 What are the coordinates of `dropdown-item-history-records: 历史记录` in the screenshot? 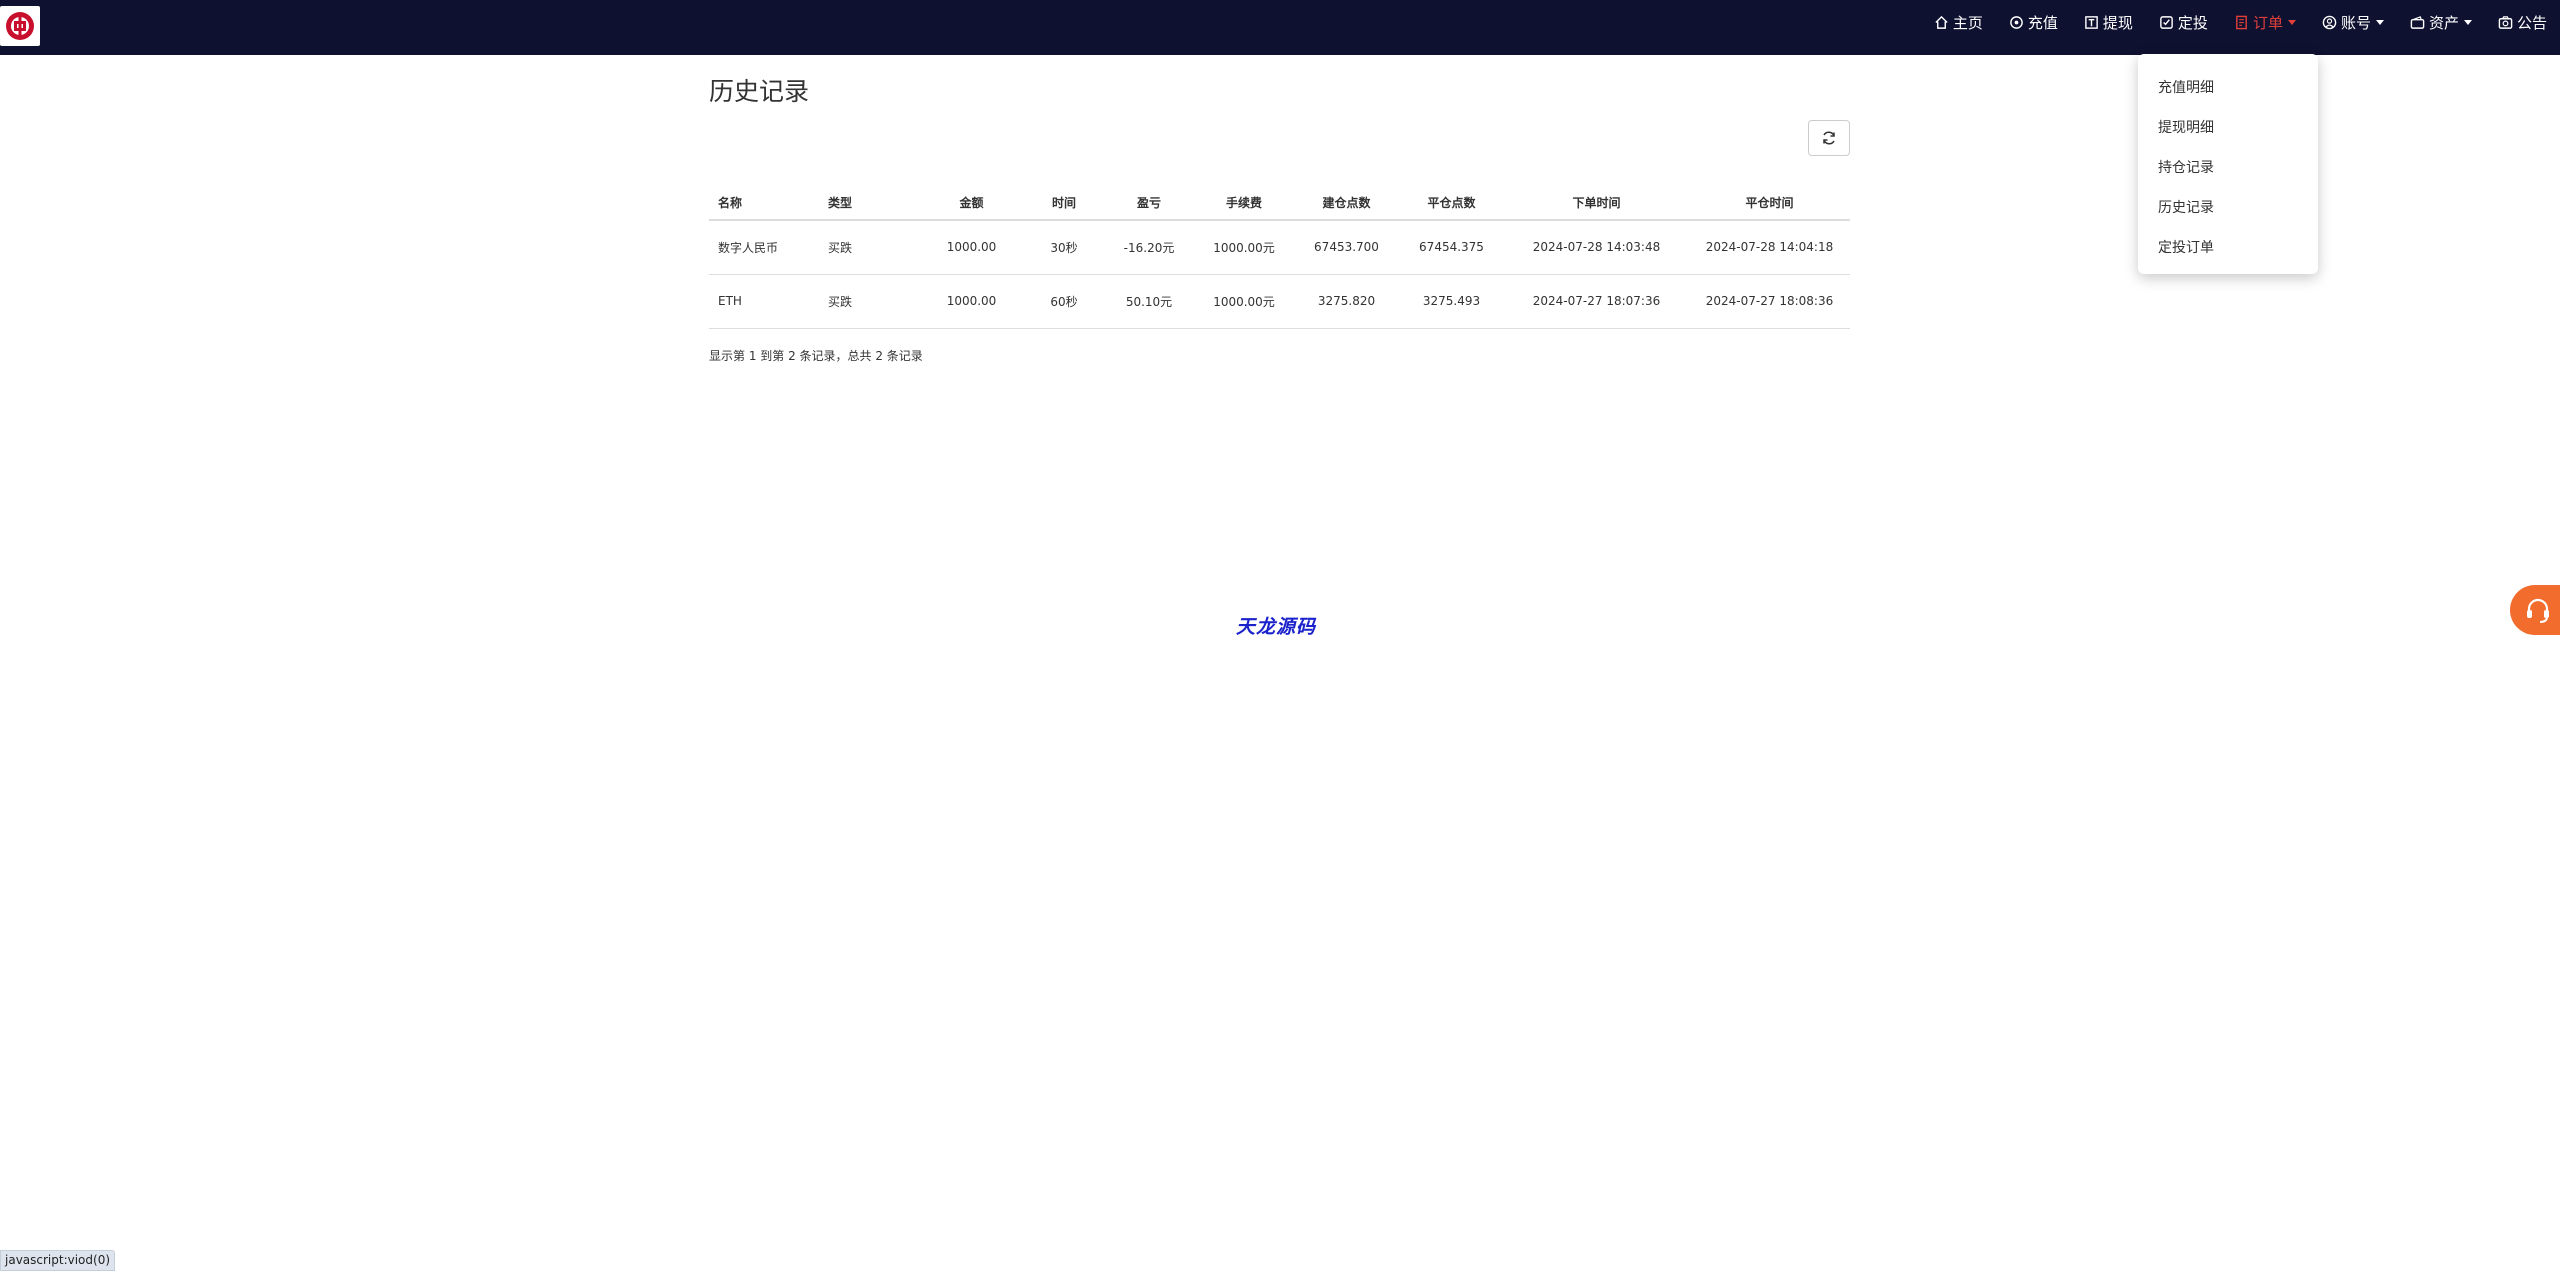 It's located at (2228, 208).